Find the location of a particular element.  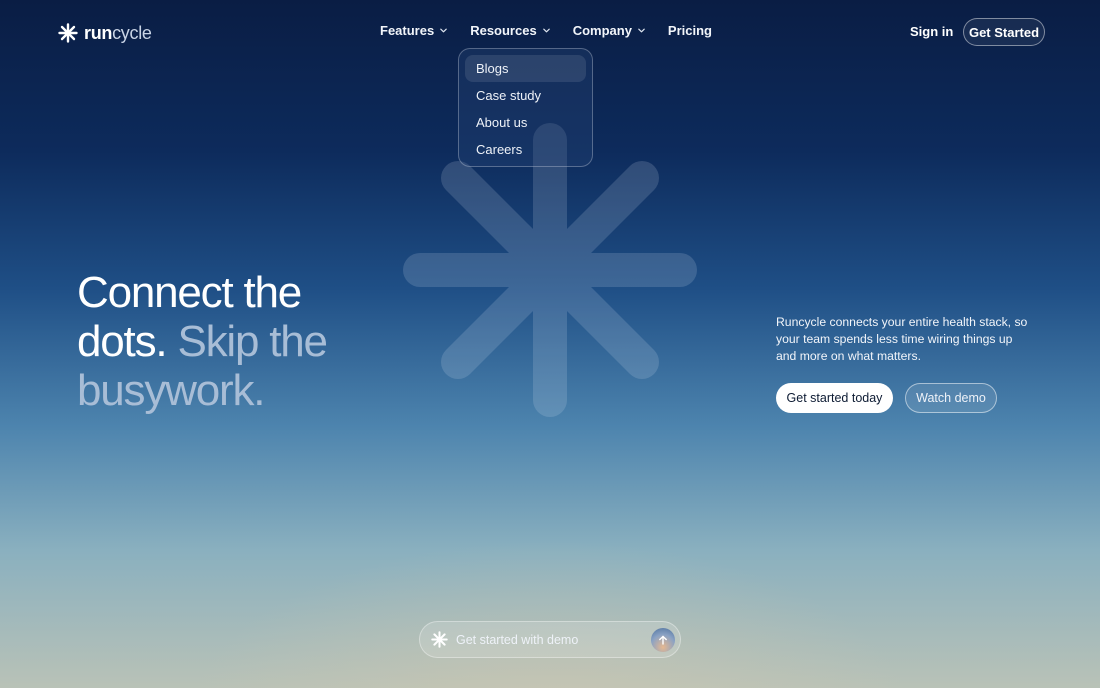

sign-in-link: Sign in is located at coordinates (931, 31).